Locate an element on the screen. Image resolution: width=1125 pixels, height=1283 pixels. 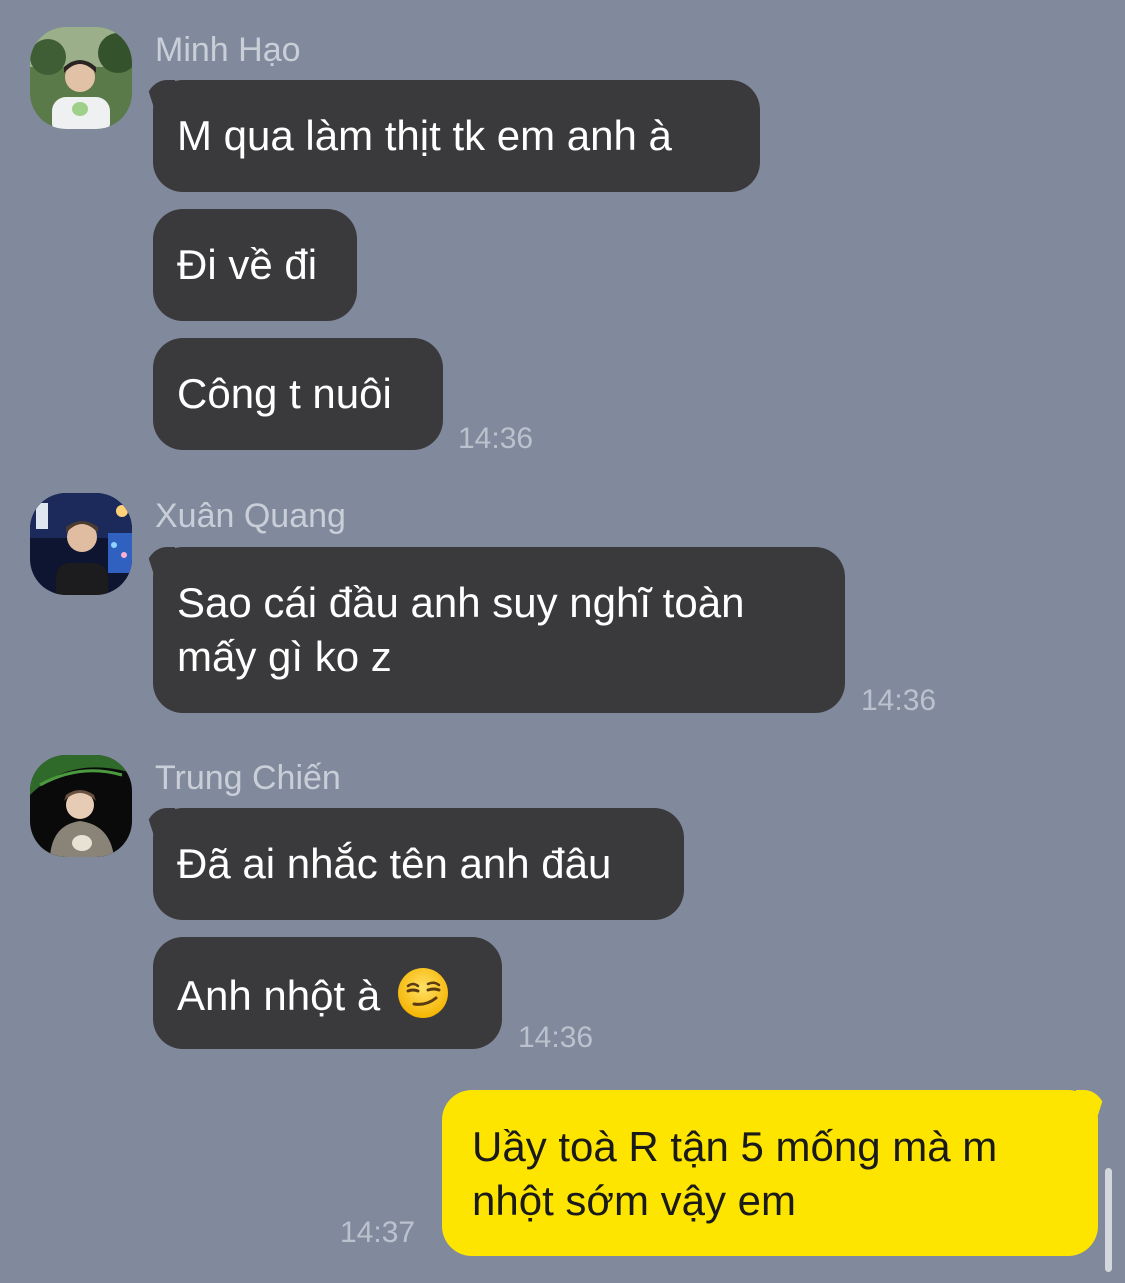
avatar-trung-chien is located at coordinates (81, 806).